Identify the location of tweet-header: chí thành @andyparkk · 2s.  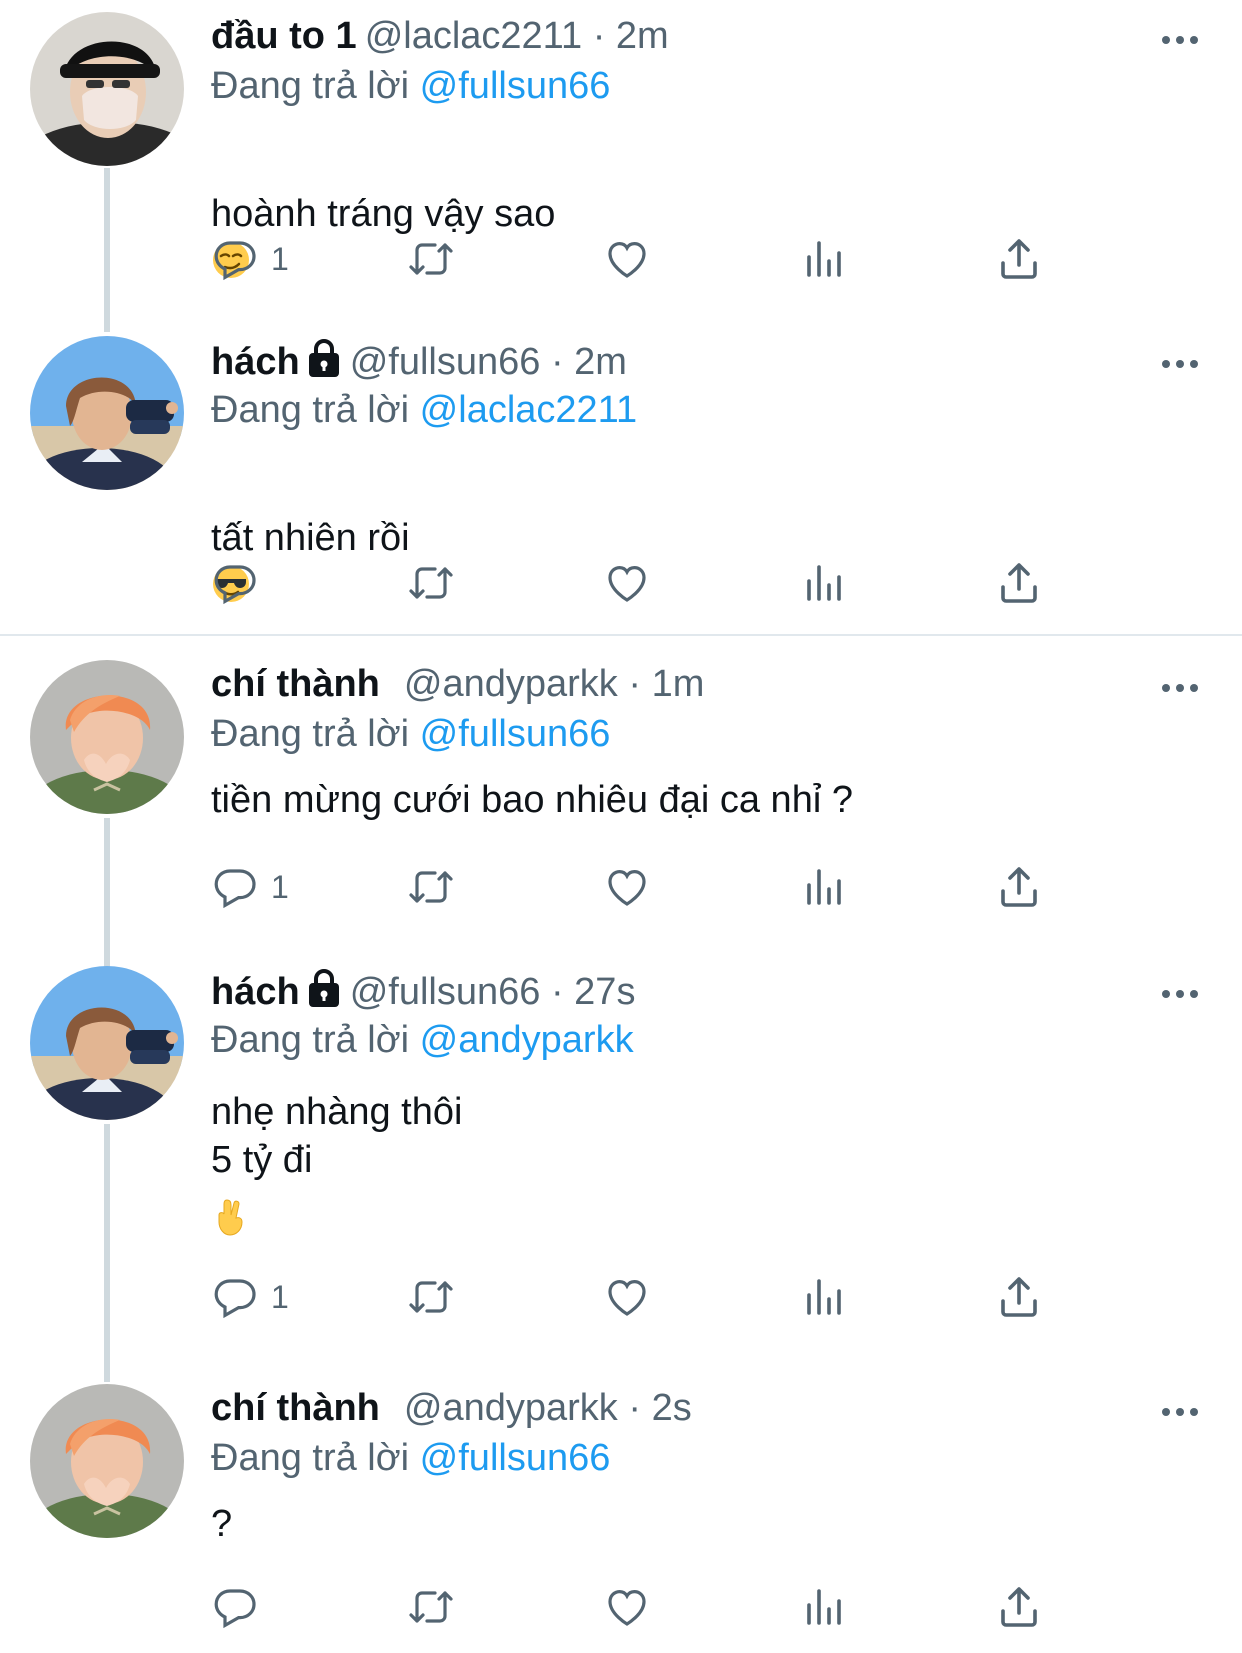
(451, 1408).